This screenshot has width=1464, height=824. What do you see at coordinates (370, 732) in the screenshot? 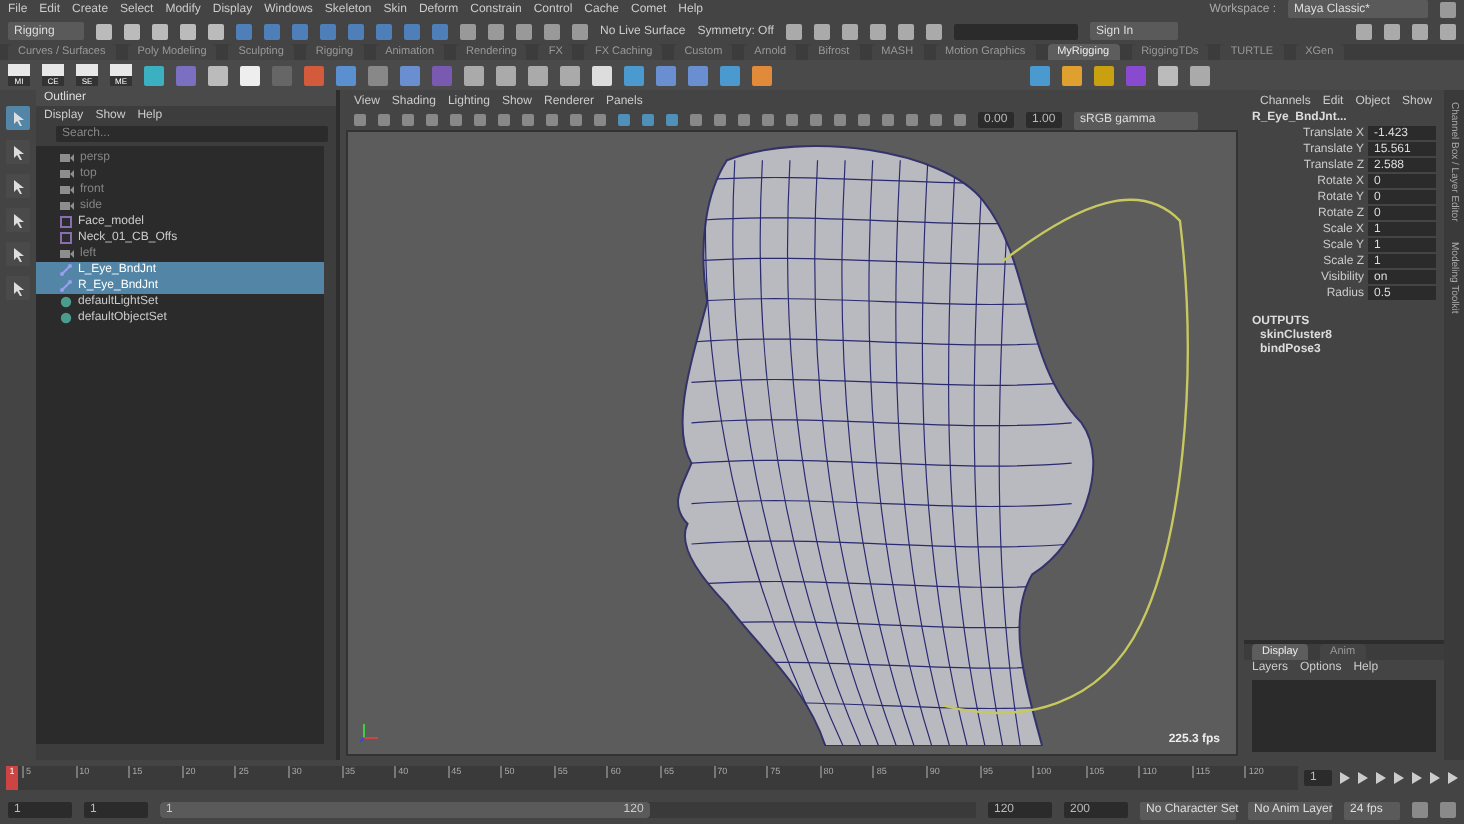
I see `axis-icon` at bounding box center [370, 732].